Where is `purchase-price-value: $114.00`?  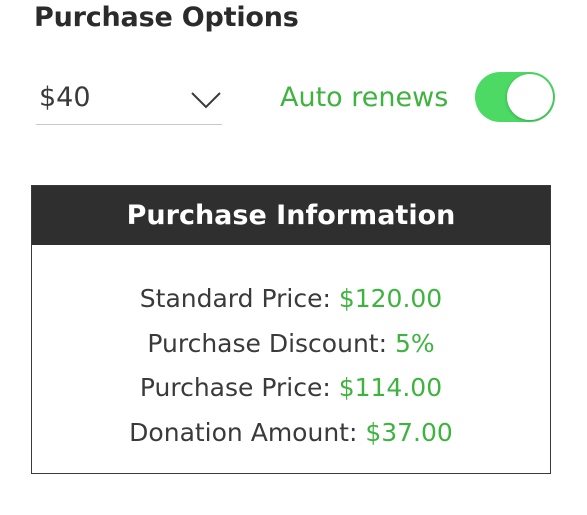 purchase-price-value: $114.00 is located at coordinates (390, 387).